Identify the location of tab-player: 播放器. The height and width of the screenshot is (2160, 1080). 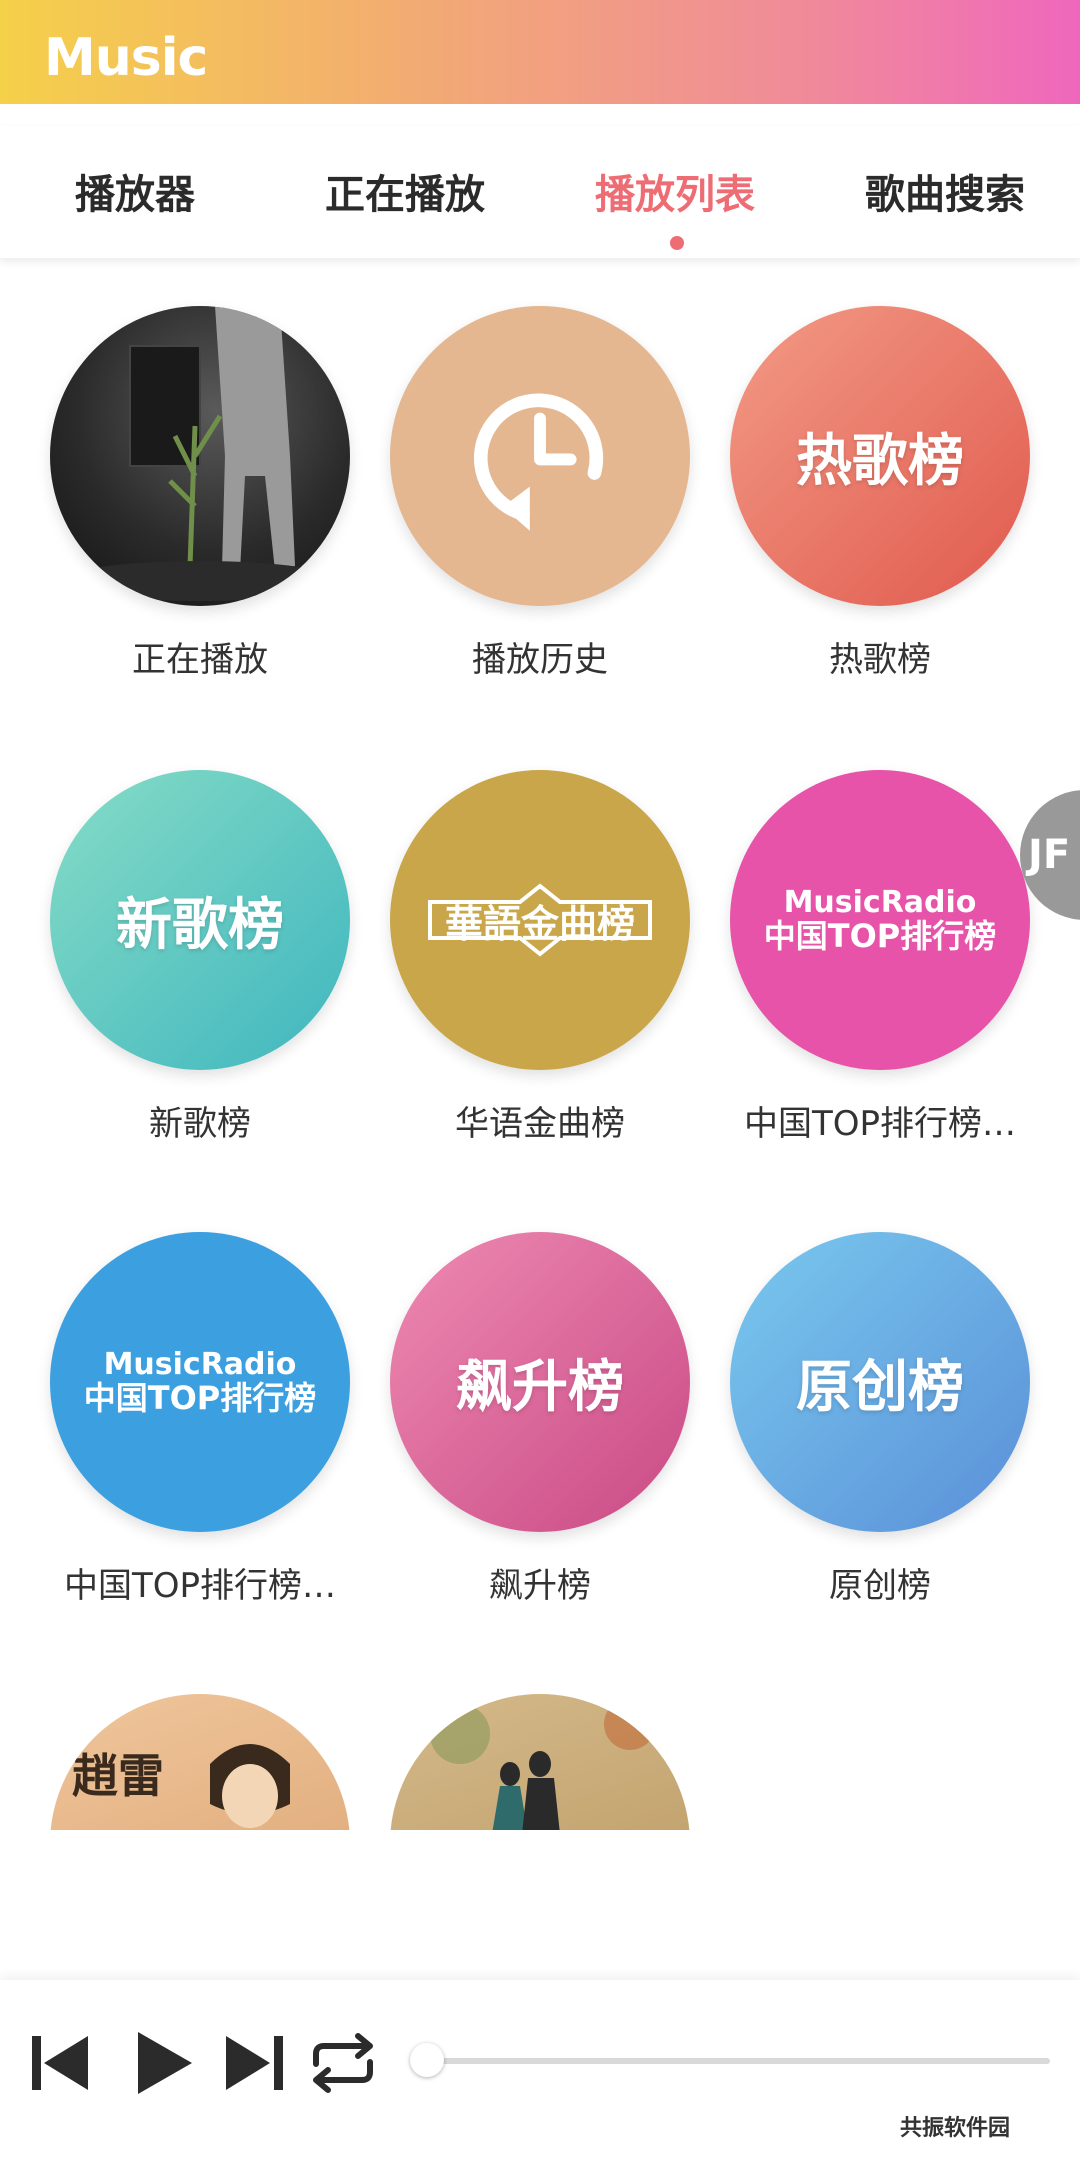
(135, 191).